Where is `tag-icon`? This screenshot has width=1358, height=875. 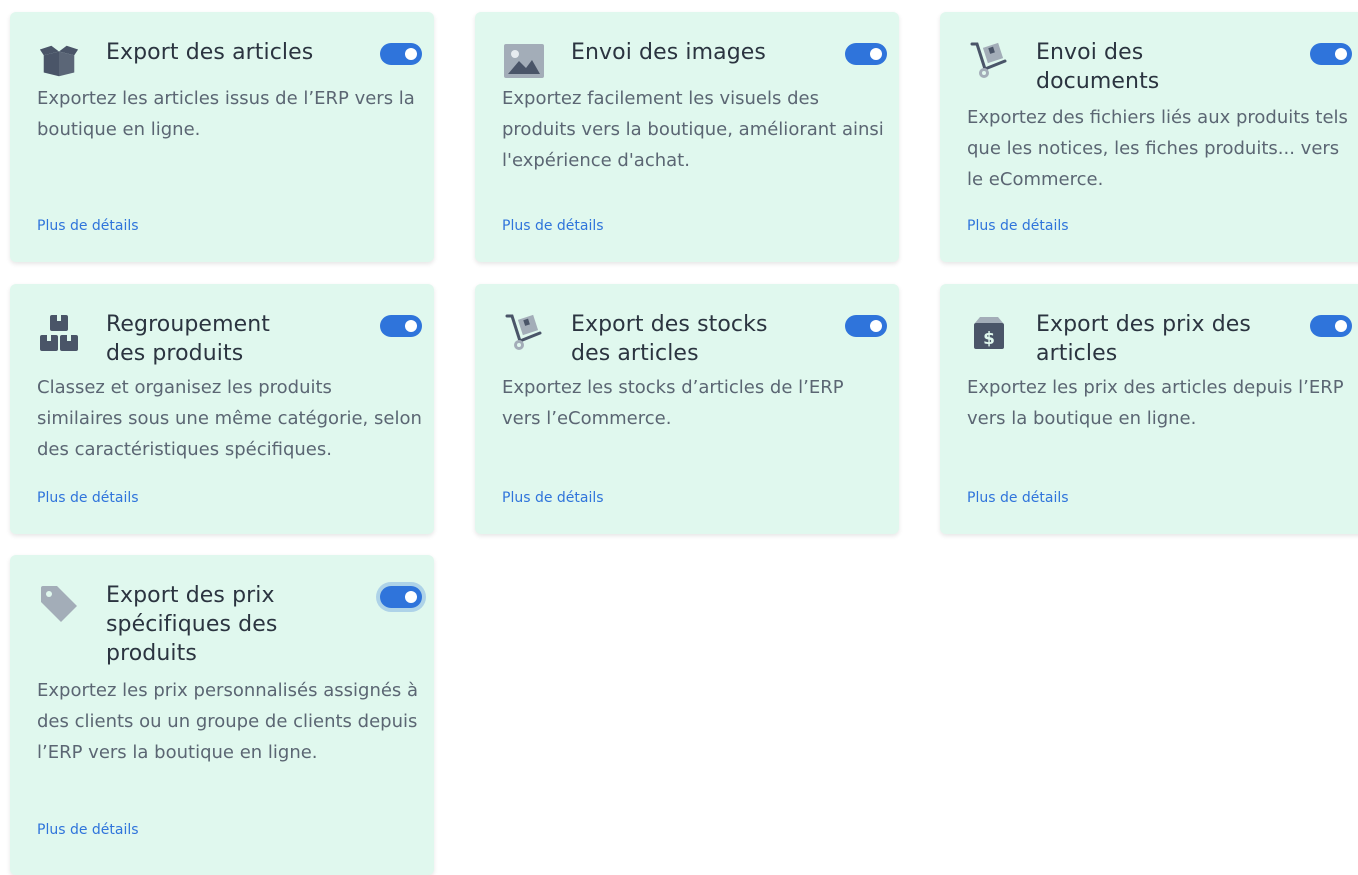
tag-icon is located at coordinates (59, 604).